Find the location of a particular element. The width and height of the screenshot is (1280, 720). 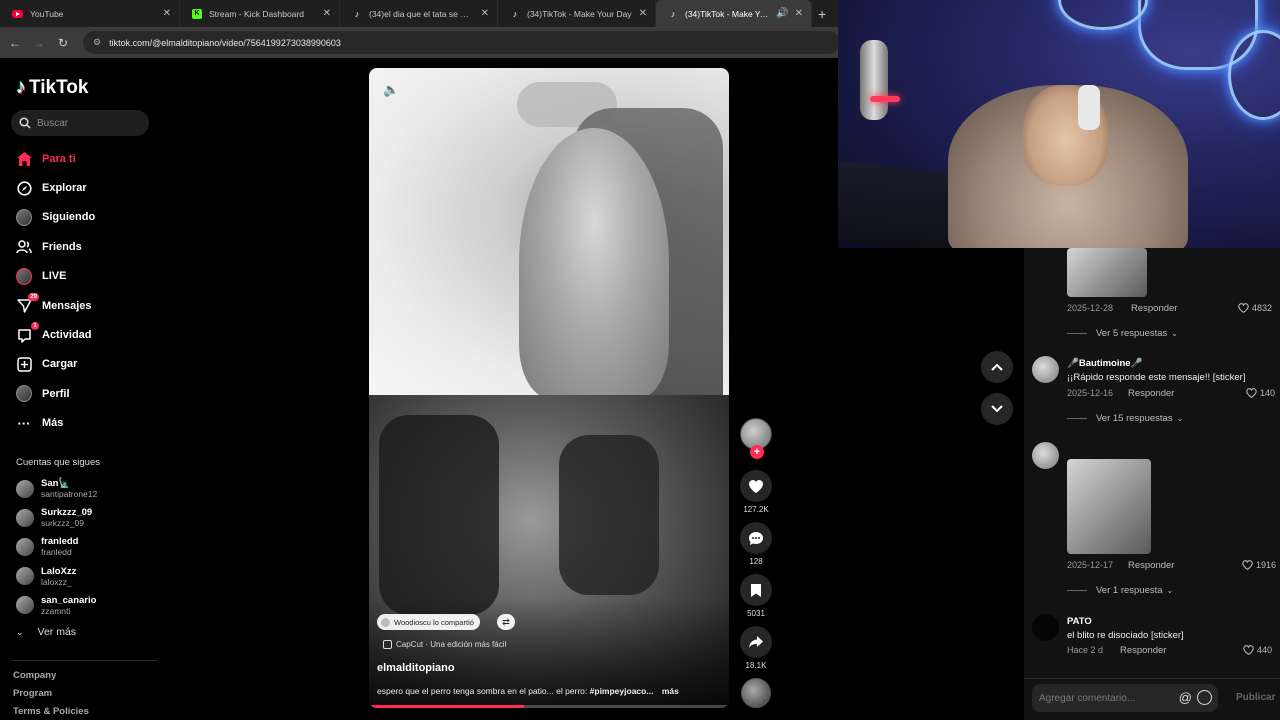

comment-input-box: @ is located at coordinates (1125, 698).